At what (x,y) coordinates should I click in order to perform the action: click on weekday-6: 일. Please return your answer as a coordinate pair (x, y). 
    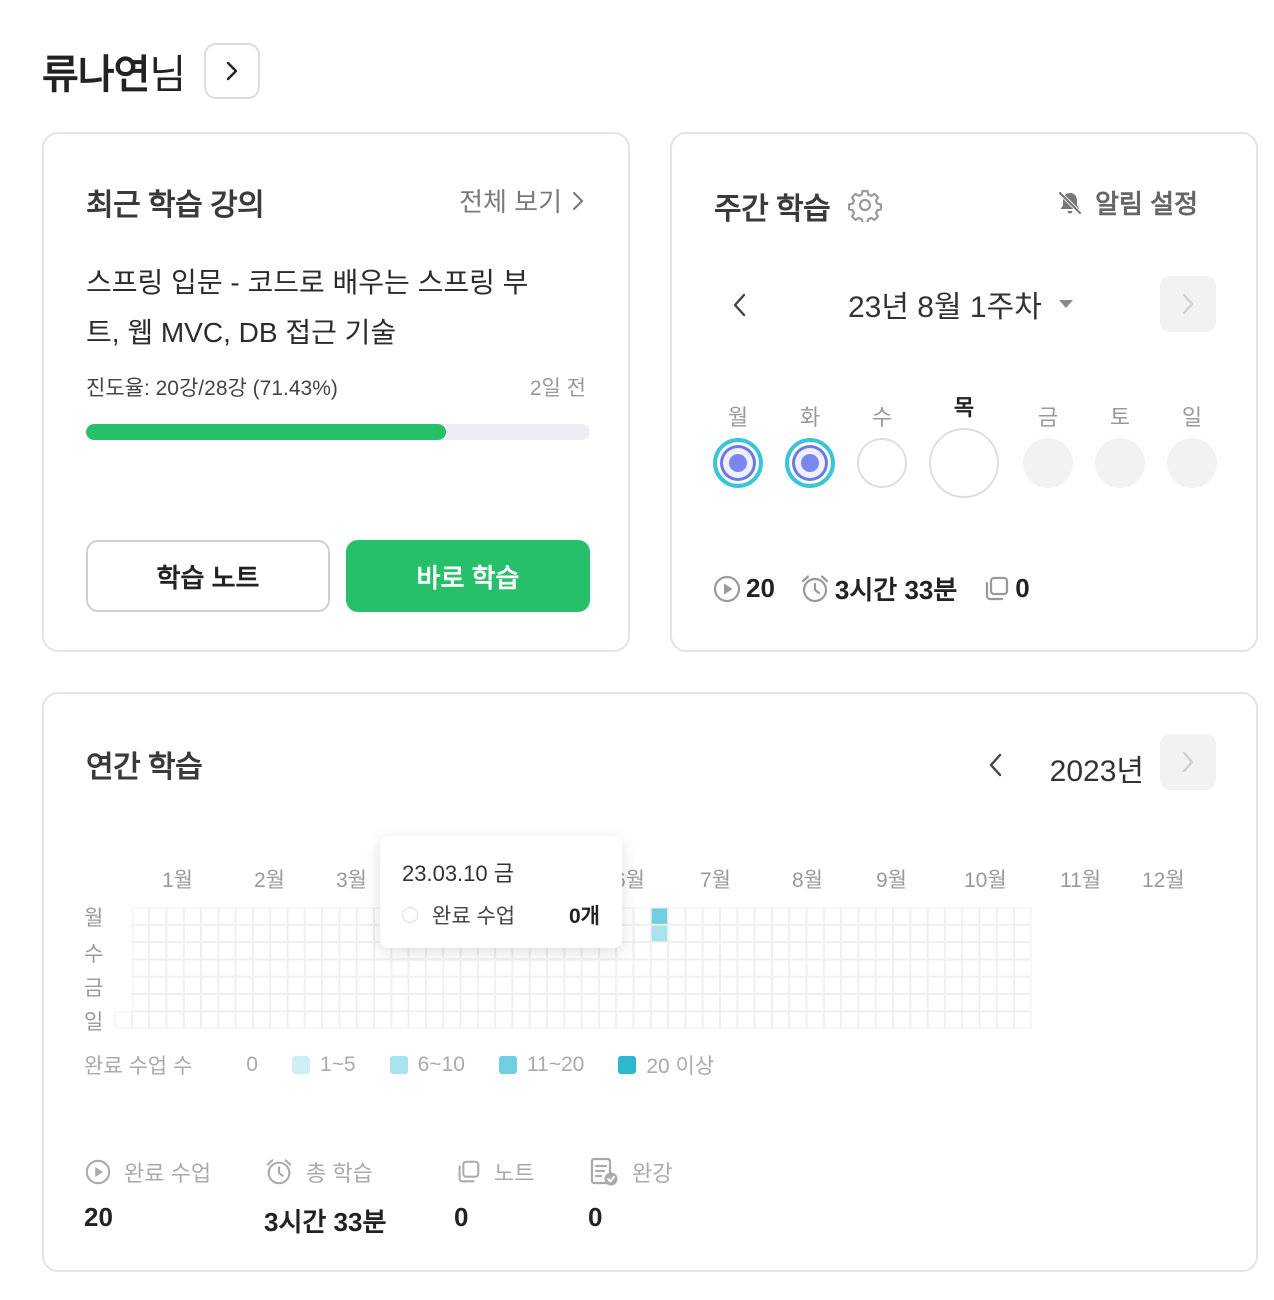
    Looking at the image, I should click on (1192, 444).